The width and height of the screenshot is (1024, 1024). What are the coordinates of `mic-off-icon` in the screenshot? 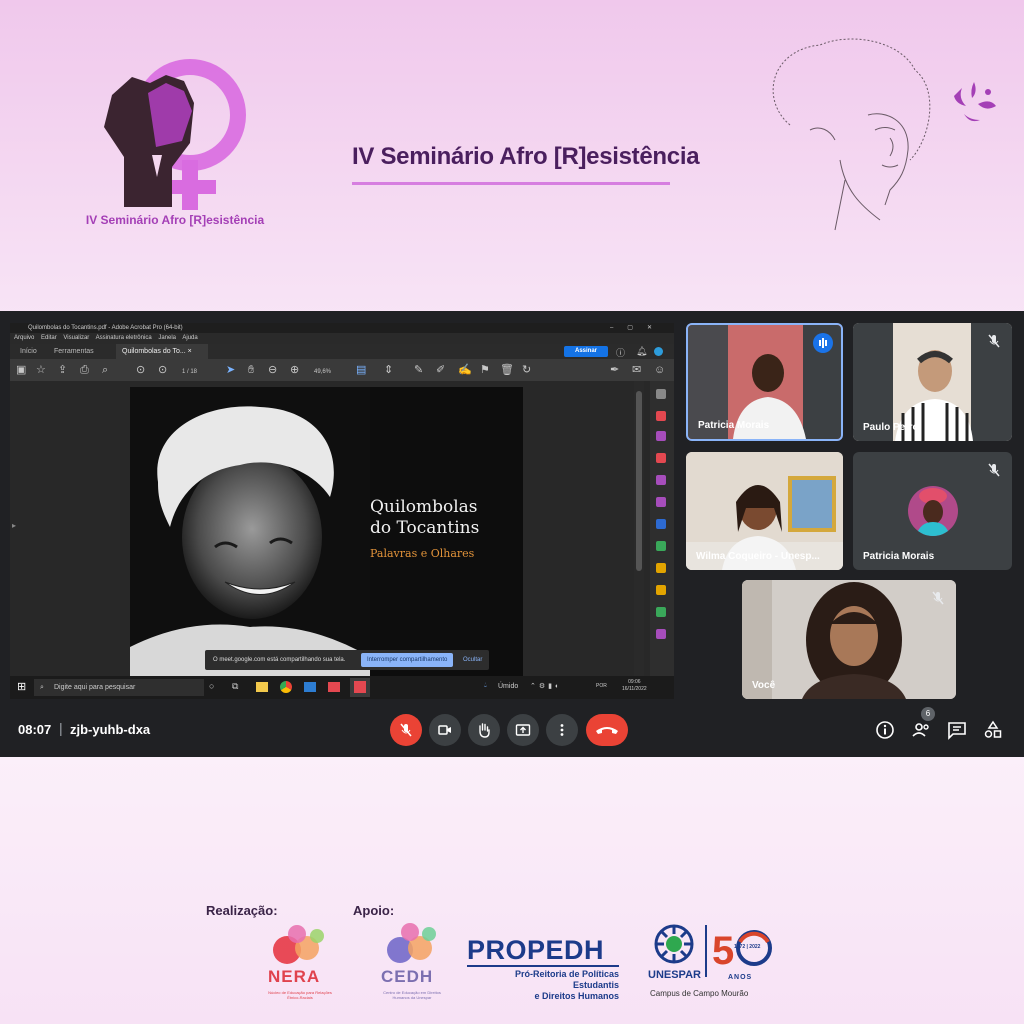 It's located at (406, 730).